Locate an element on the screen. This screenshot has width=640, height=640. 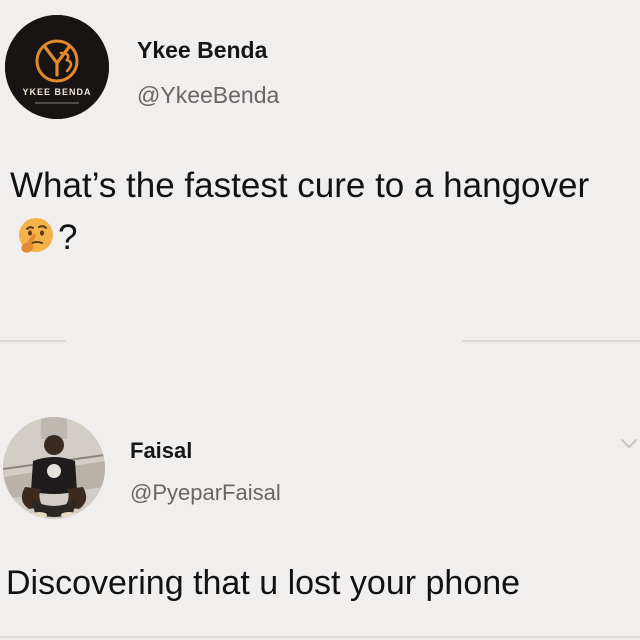
tweet-text-main: What’s the fastest cure to a hangover is located at coordinates (300, 185).